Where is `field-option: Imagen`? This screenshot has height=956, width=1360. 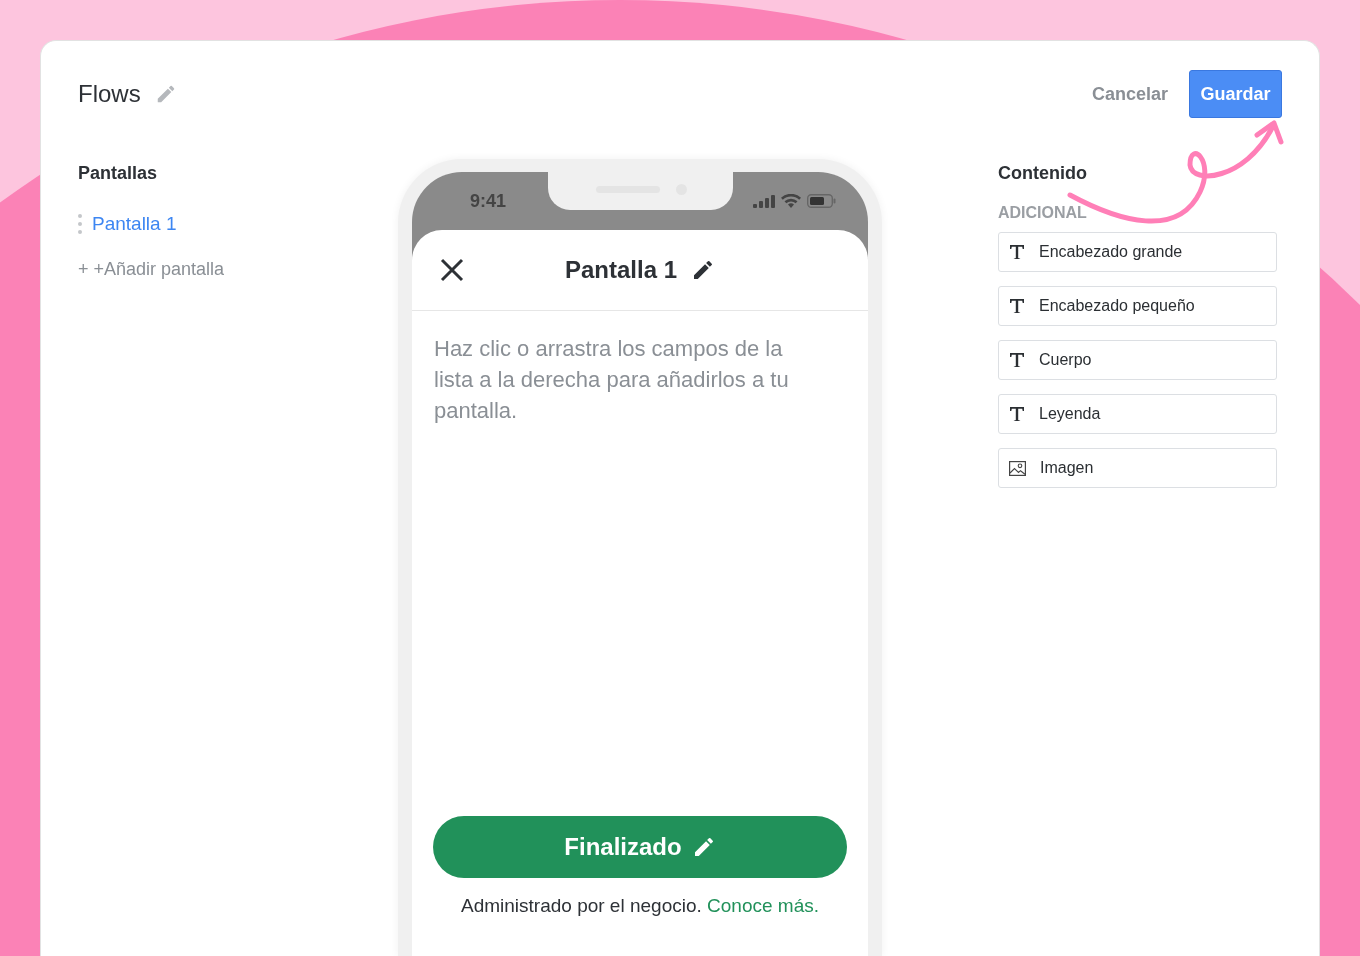
field-option: Imagen is located at coordinates (1137, 468).